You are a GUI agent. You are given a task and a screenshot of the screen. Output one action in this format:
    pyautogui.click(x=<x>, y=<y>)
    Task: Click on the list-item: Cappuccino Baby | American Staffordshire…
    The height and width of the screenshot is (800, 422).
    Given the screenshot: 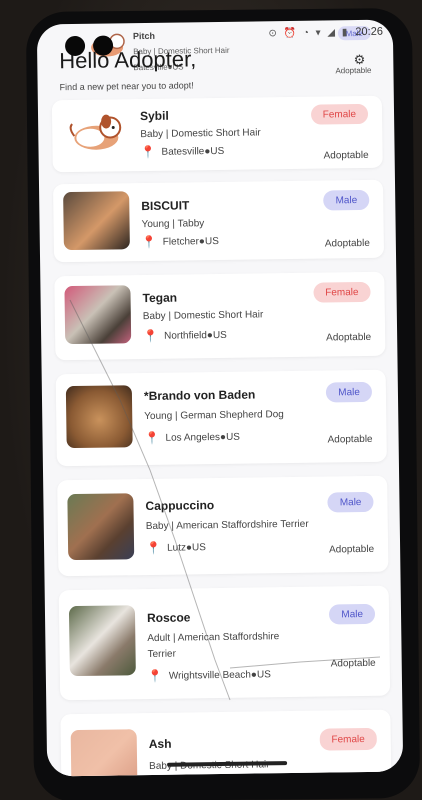 What is the action you would take?
    pyautogui.click(x=223, y=526)
    